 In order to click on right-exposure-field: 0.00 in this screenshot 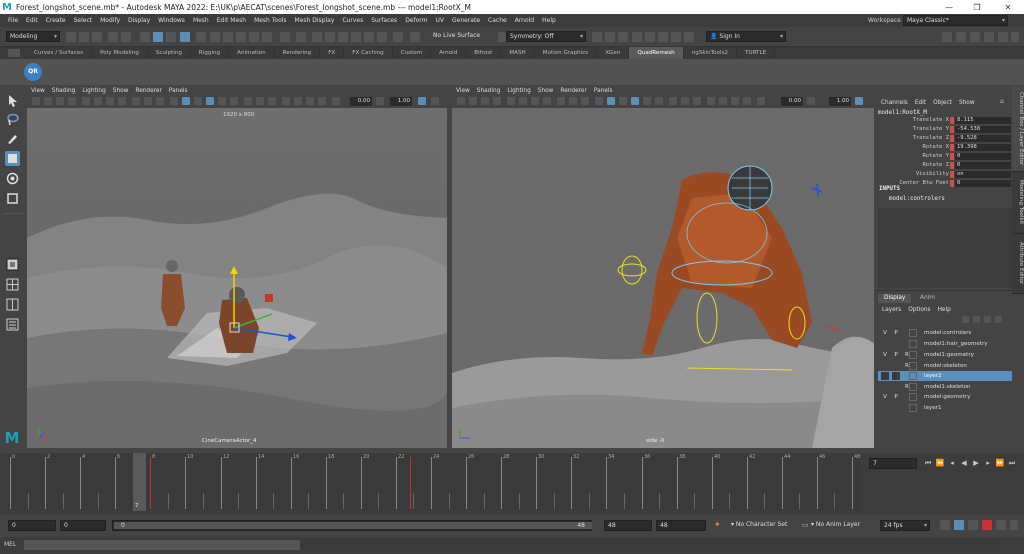, I will do `click(792, 101)`.